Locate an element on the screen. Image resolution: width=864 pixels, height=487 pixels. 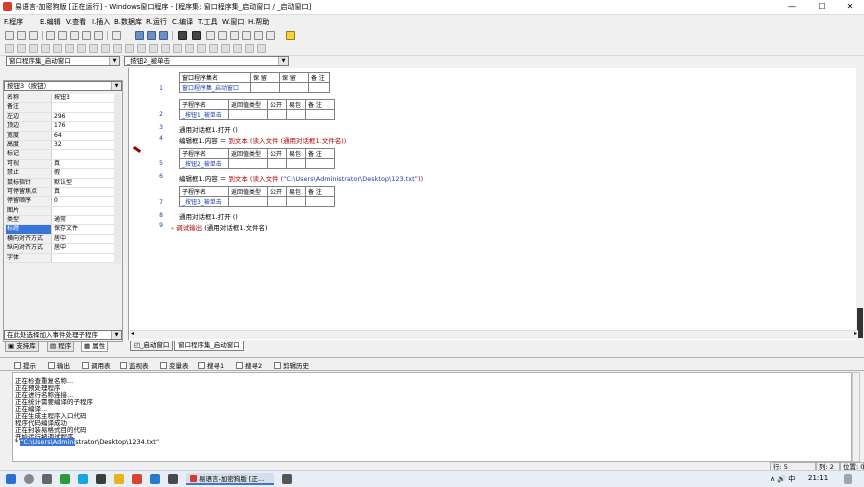
undo-icon is located at coordinates (86, 35).